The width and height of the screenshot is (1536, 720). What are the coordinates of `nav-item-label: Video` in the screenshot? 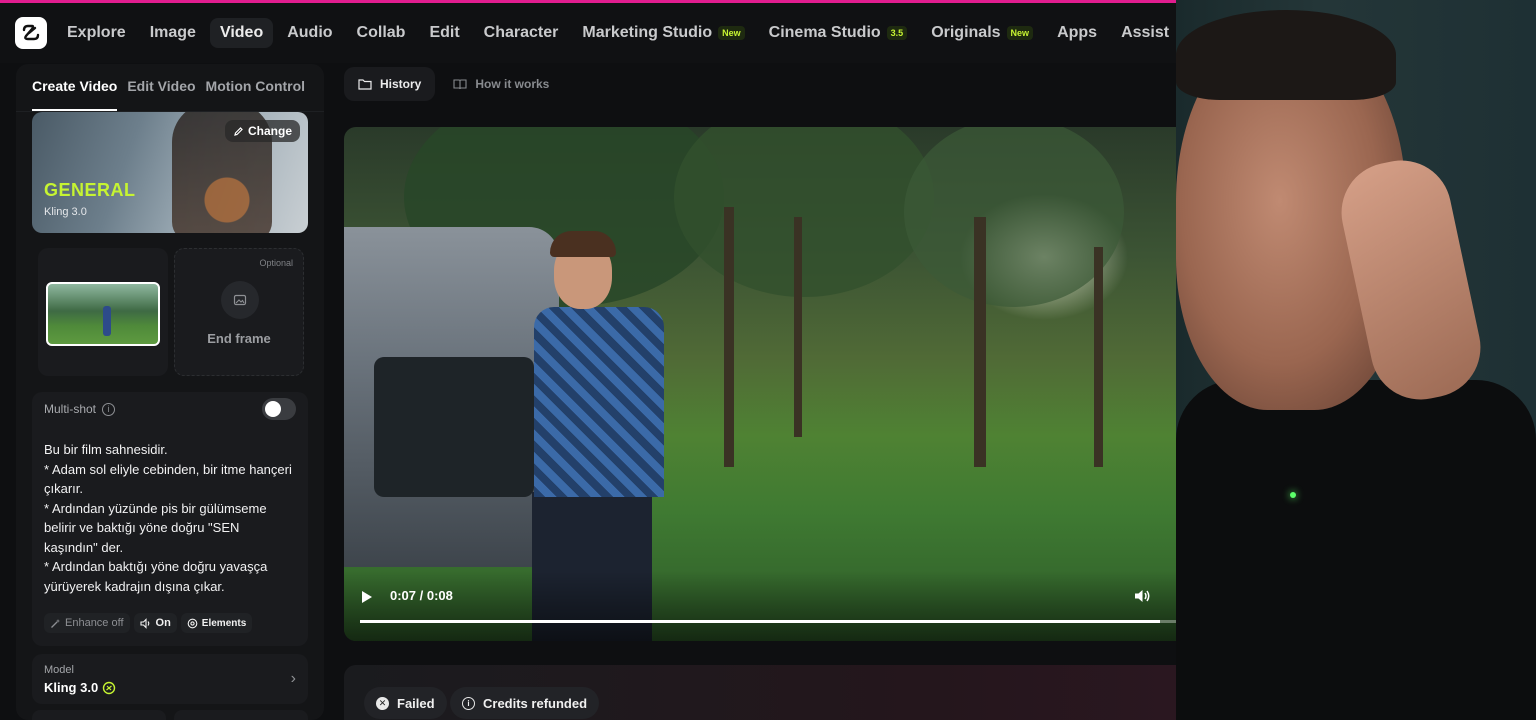 It's located at (241, 32).